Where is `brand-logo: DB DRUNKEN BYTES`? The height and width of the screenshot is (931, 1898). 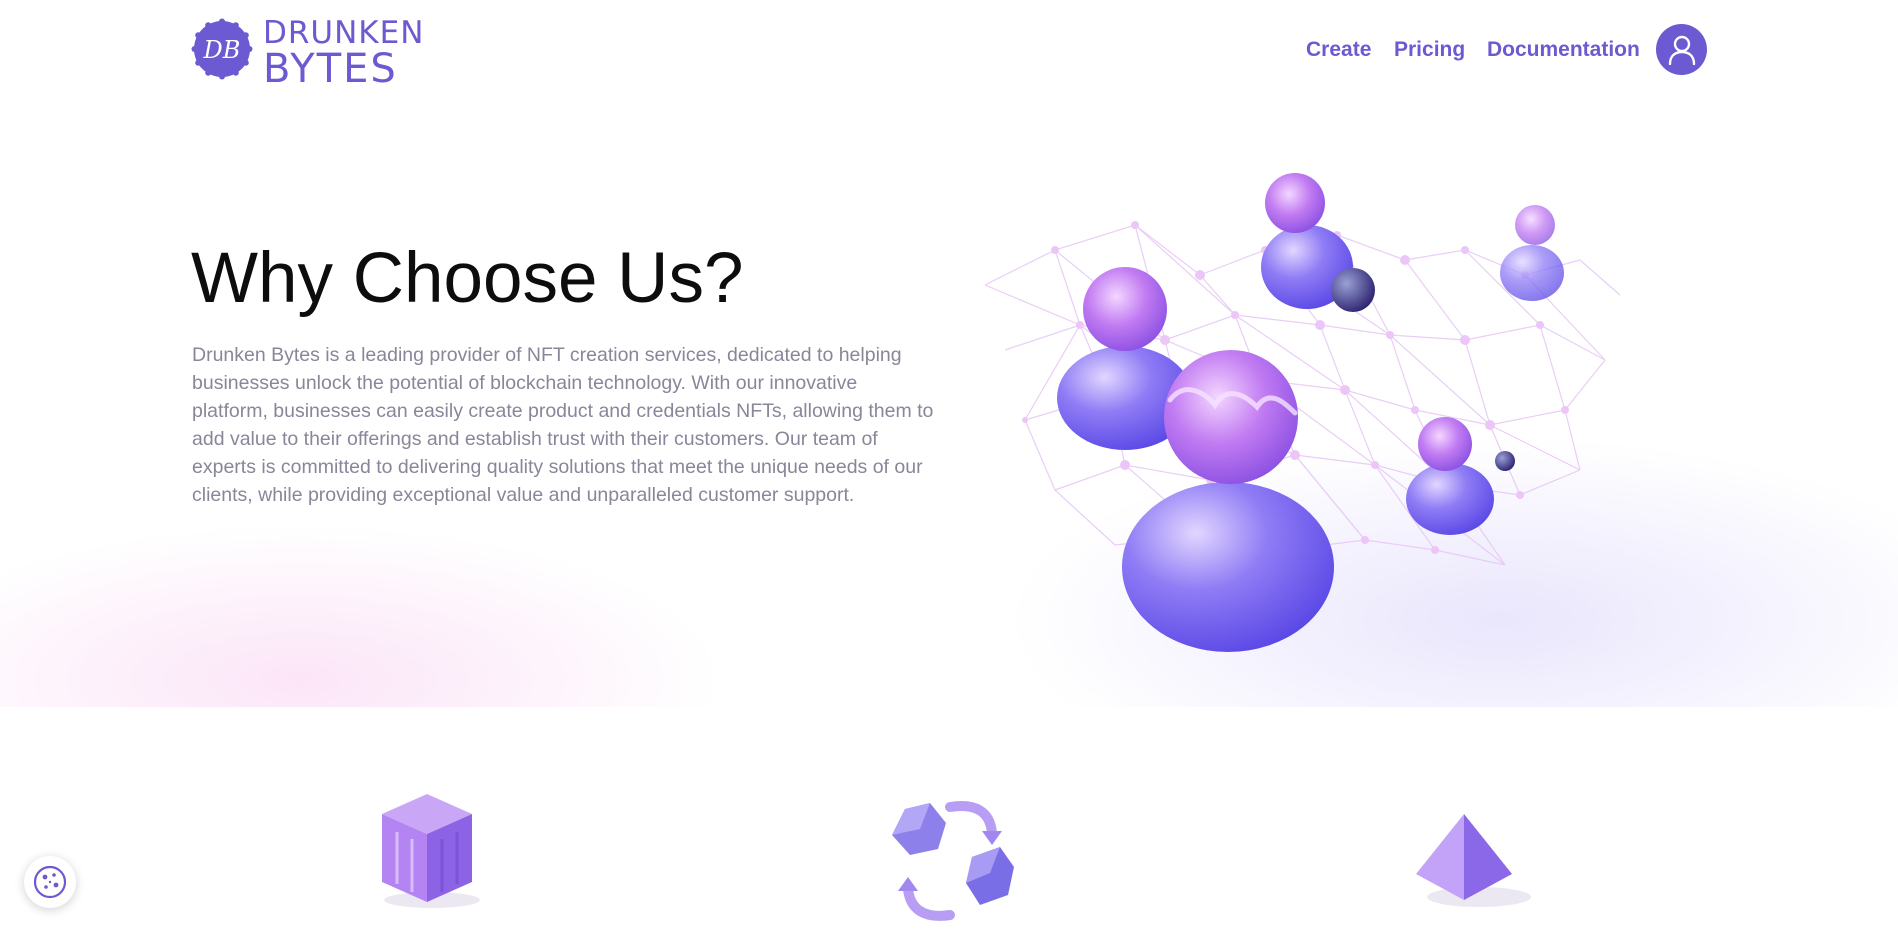 brand-logo: DB DRUNKEN BYTES is located at coordinates (307, 53).